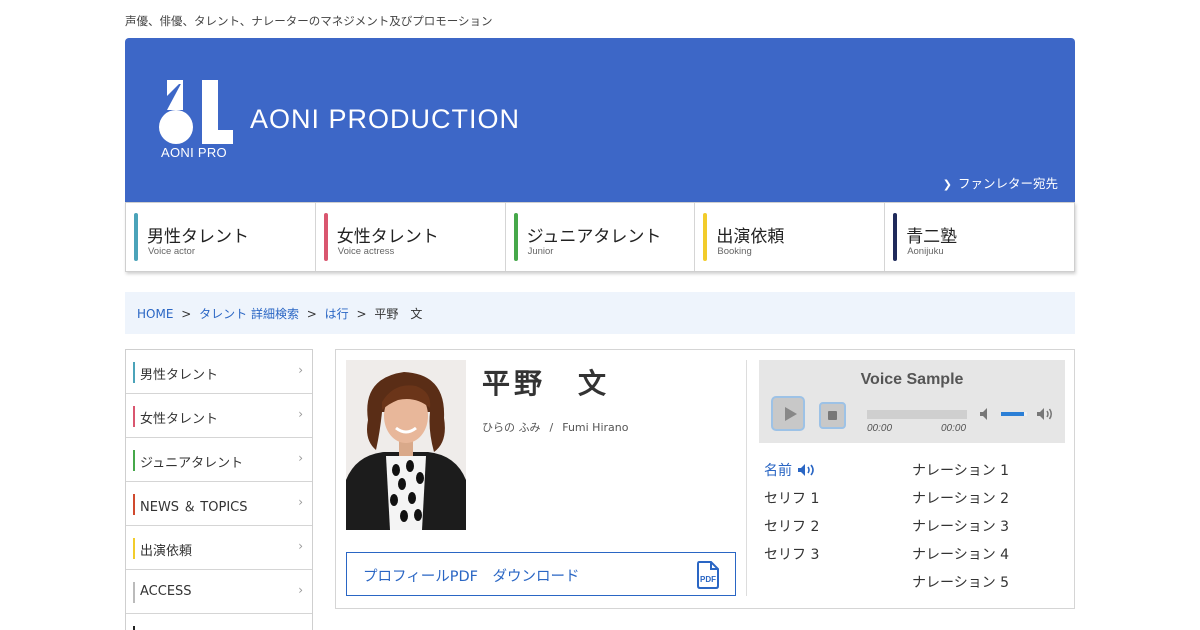  Describe the element at coordinates (880, 428) in the screenshot. I see `time-current: 00:00` at that location.